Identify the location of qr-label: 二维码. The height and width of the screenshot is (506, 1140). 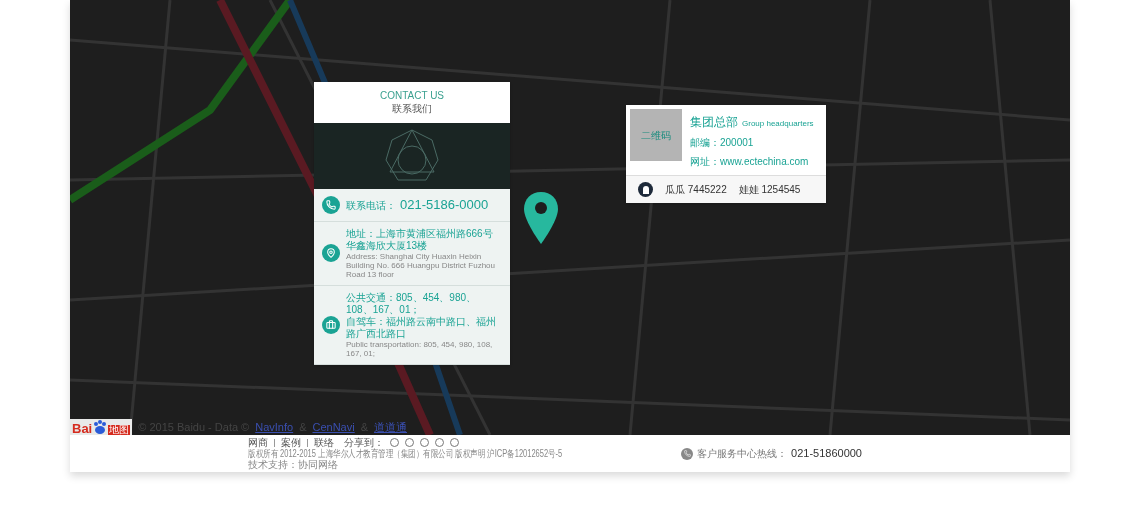
(656, 135).